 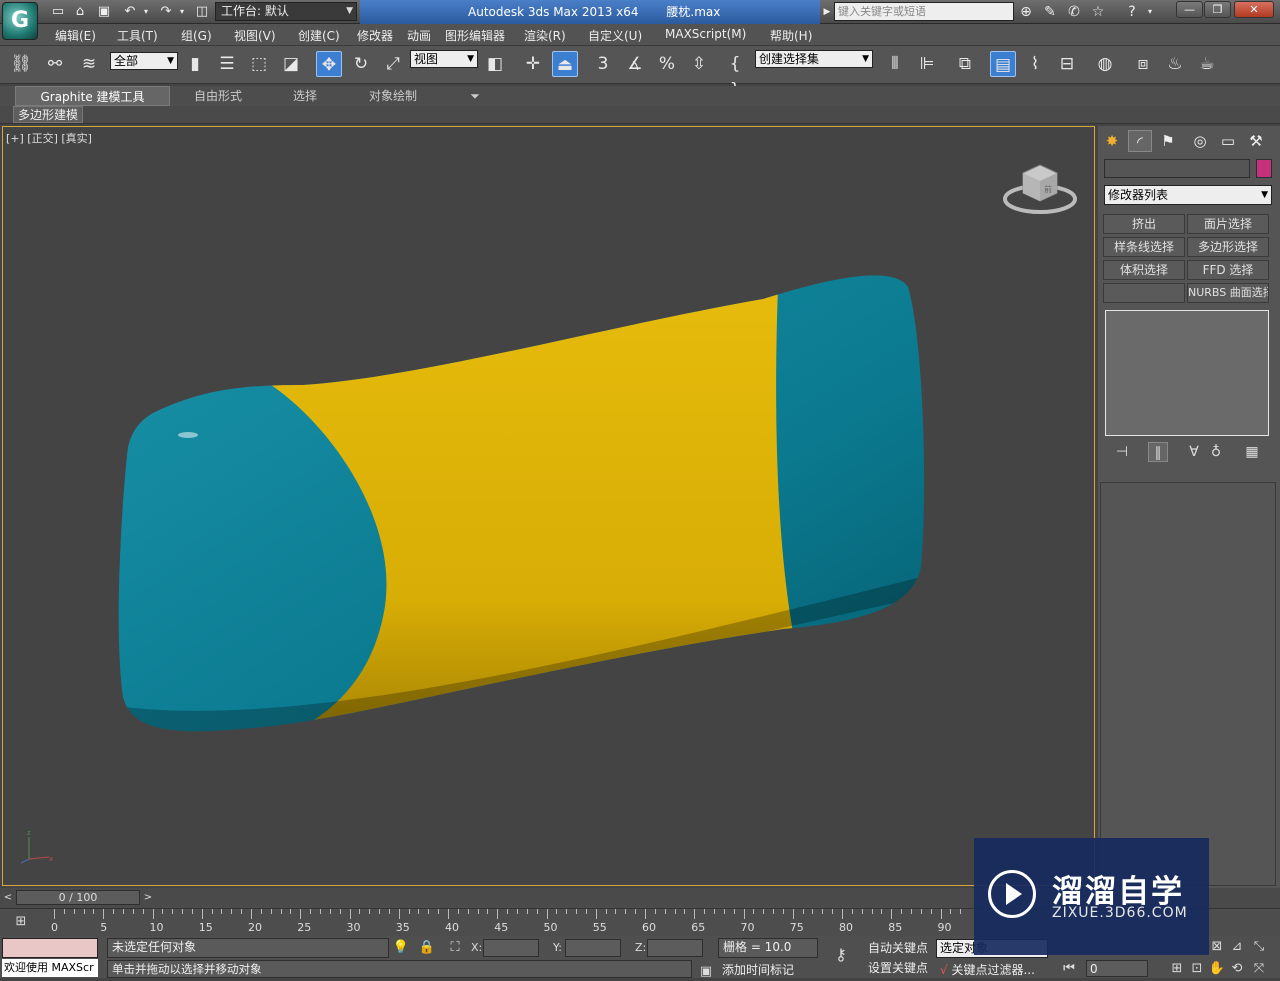 I want to click on select-and-scale-icon: ⤢, so click(x=393, y=64).